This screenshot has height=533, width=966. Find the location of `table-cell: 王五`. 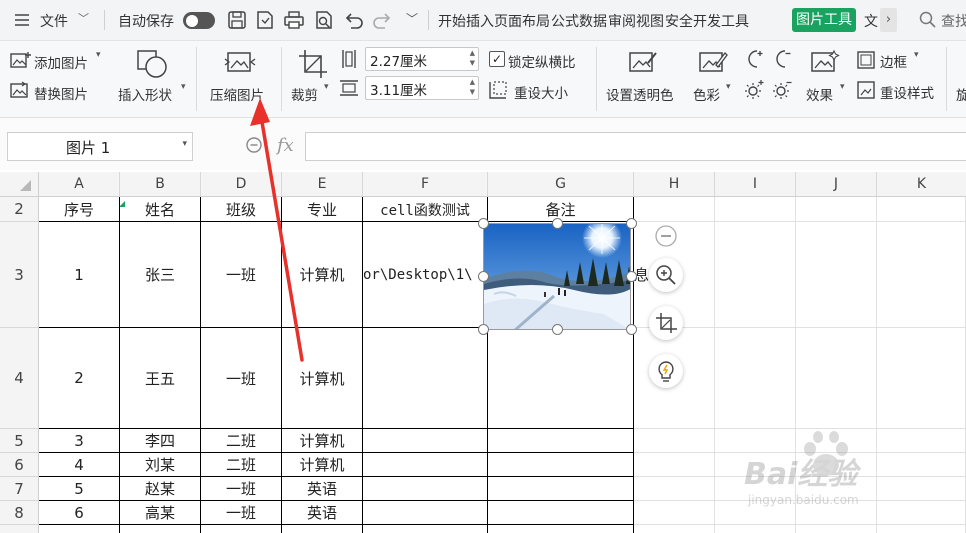

table-cell: 王五 is located at coordinates (160, 378).